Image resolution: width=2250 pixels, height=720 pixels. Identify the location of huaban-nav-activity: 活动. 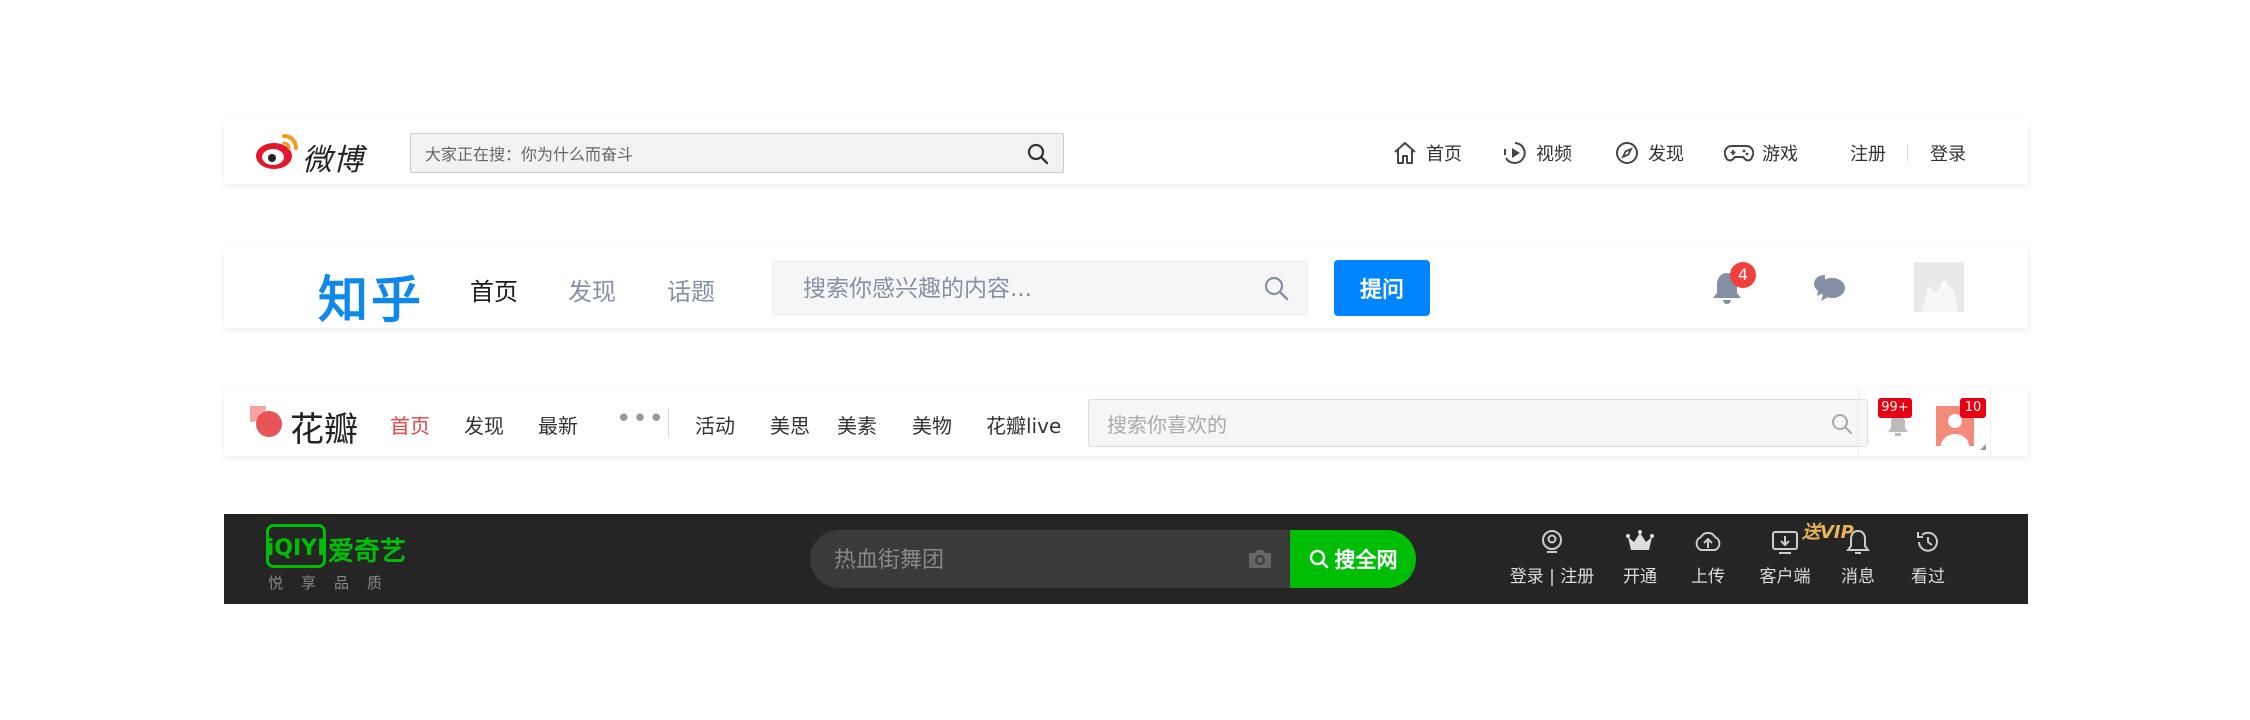
(715, 424).